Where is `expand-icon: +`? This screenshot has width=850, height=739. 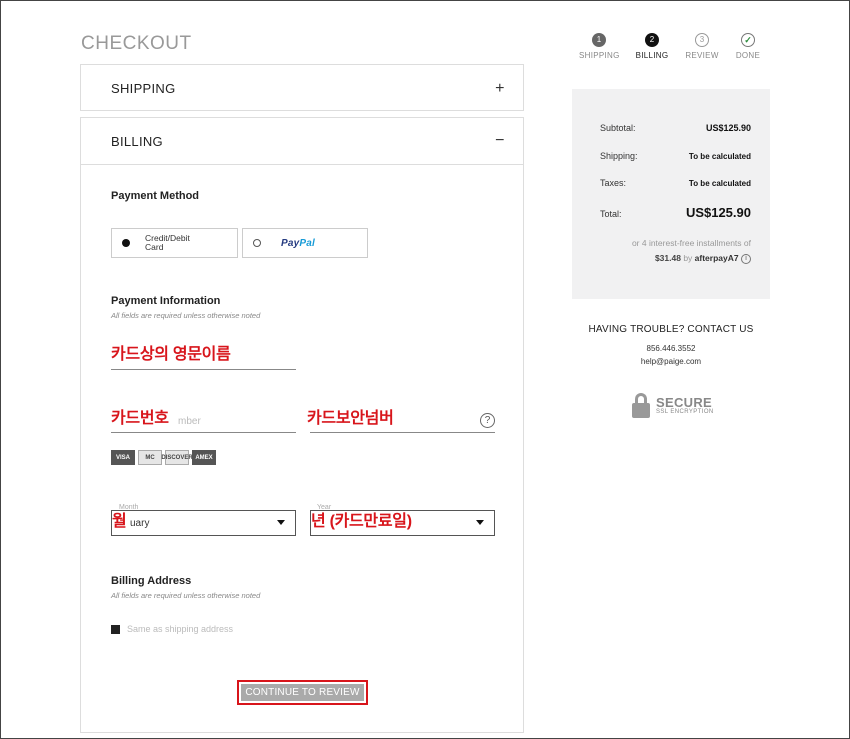 expand-icon: + is located at coordinates (500, 89).